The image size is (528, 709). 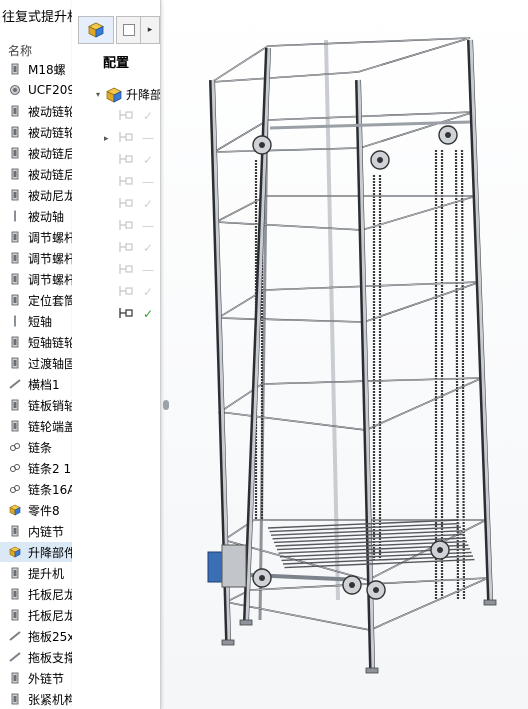 I want to click on tree-item: 外链节, so click(x=36, y=678).